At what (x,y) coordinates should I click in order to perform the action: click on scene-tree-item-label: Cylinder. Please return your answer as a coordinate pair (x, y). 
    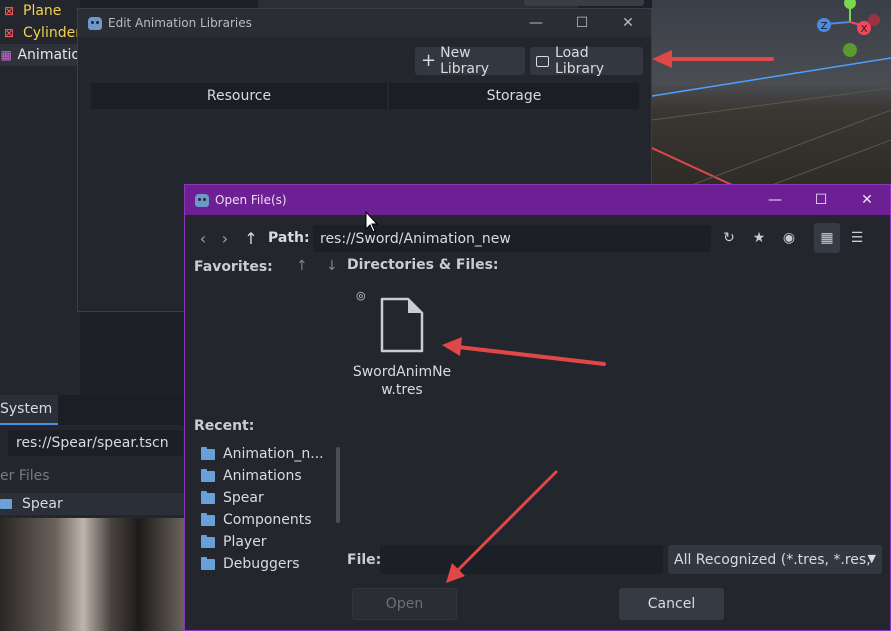
    Looking at the image, I should click on (52, 33).